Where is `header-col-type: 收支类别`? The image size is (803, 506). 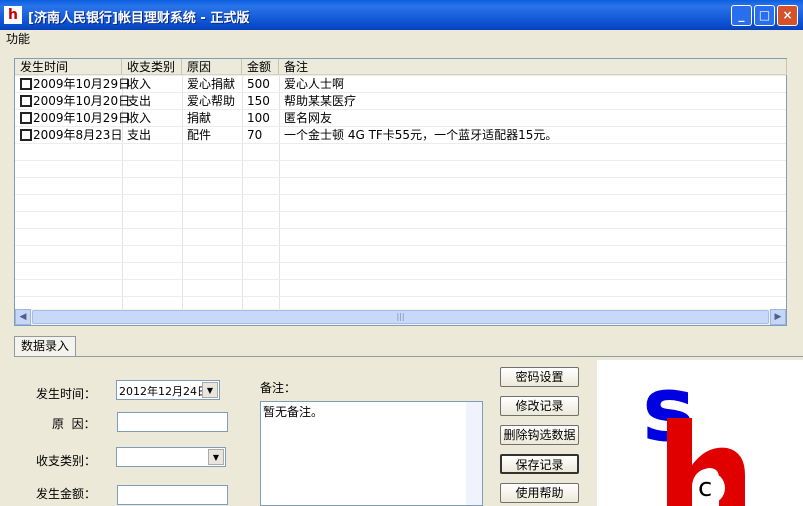 header-col-type: 收支类别 is located at coordinates (152, 67).